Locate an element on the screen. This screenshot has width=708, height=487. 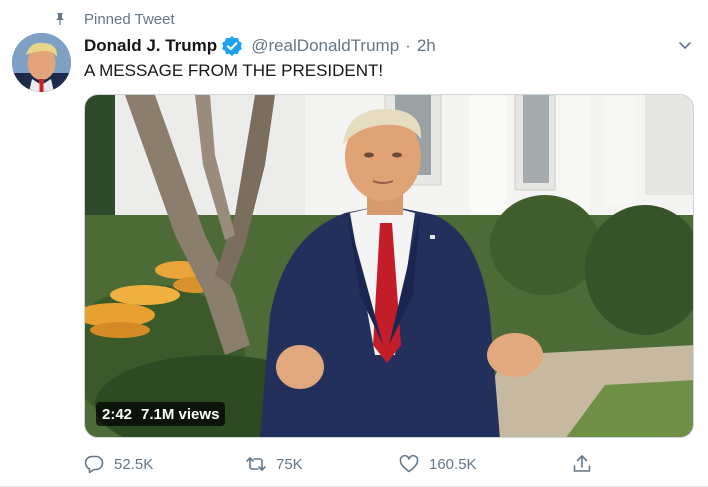
share-icon is located at coordinates (582, 463).